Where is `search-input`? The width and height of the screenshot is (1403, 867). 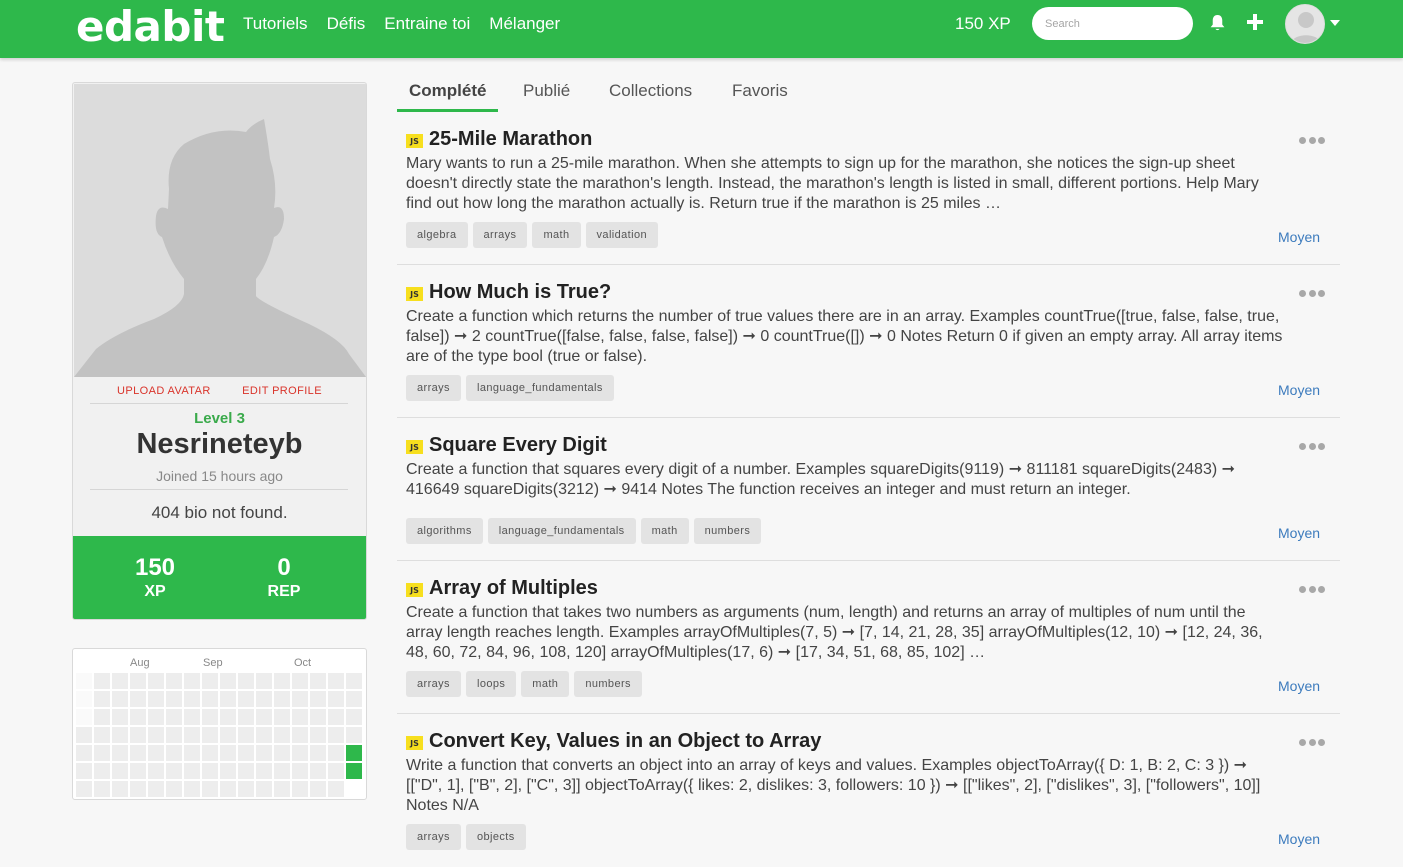 search-input is located at coordinates (1112, 23).